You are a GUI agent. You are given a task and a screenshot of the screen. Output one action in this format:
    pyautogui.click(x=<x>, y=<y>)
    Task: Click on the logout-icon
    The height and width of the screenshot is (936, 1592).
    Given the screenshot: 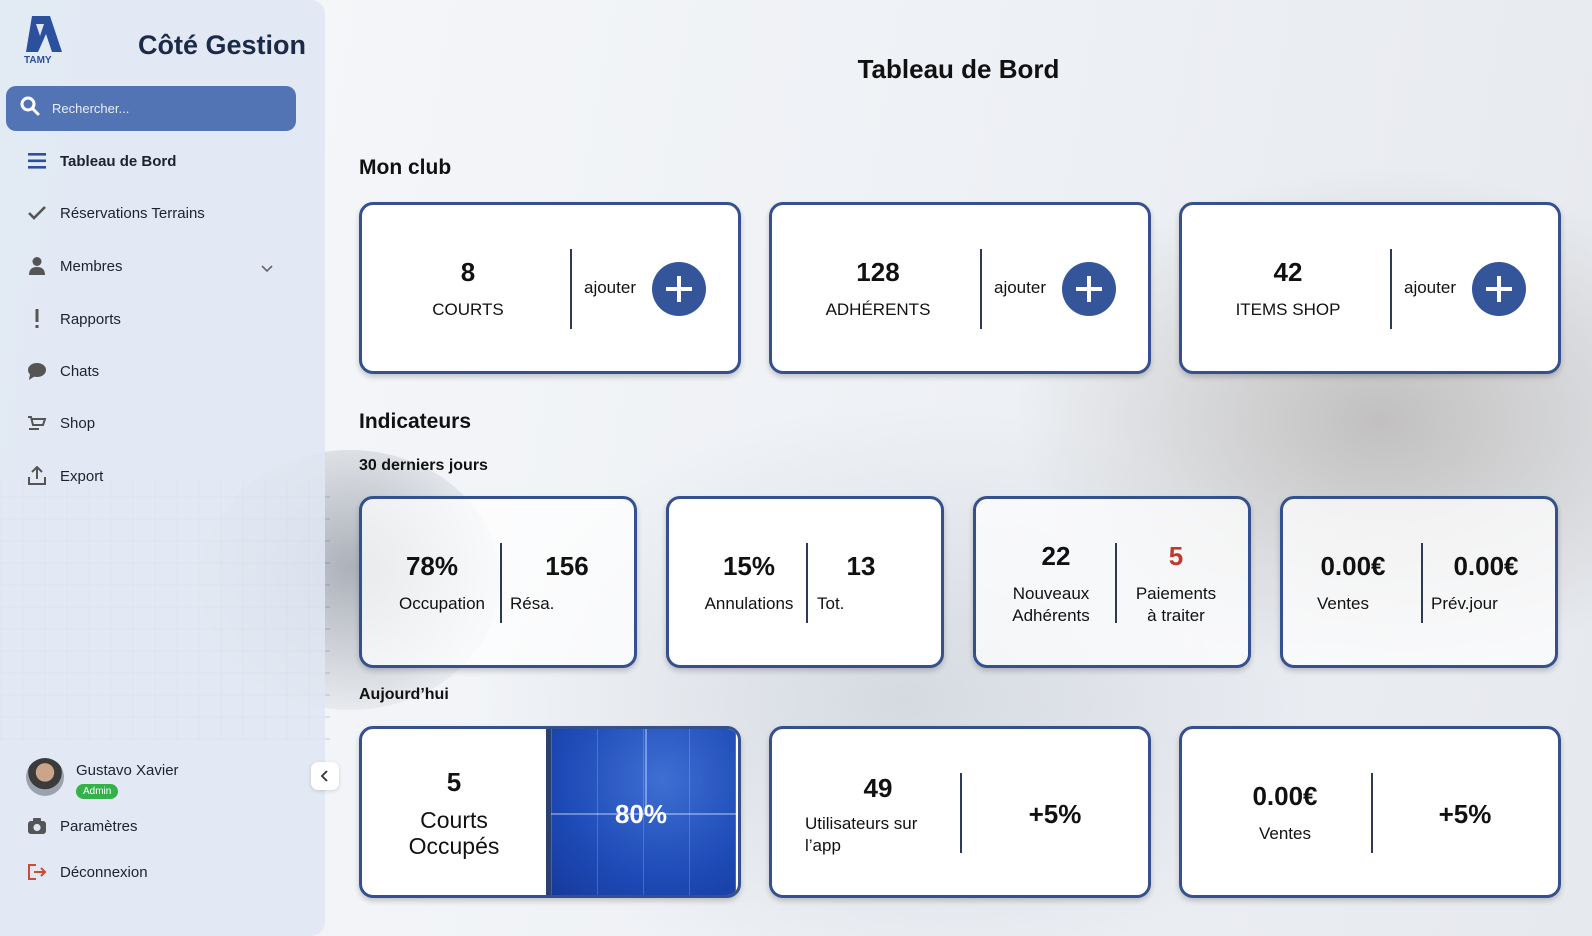 What is the action you would take?
    pyautogui.click(x=37, y=872)
    